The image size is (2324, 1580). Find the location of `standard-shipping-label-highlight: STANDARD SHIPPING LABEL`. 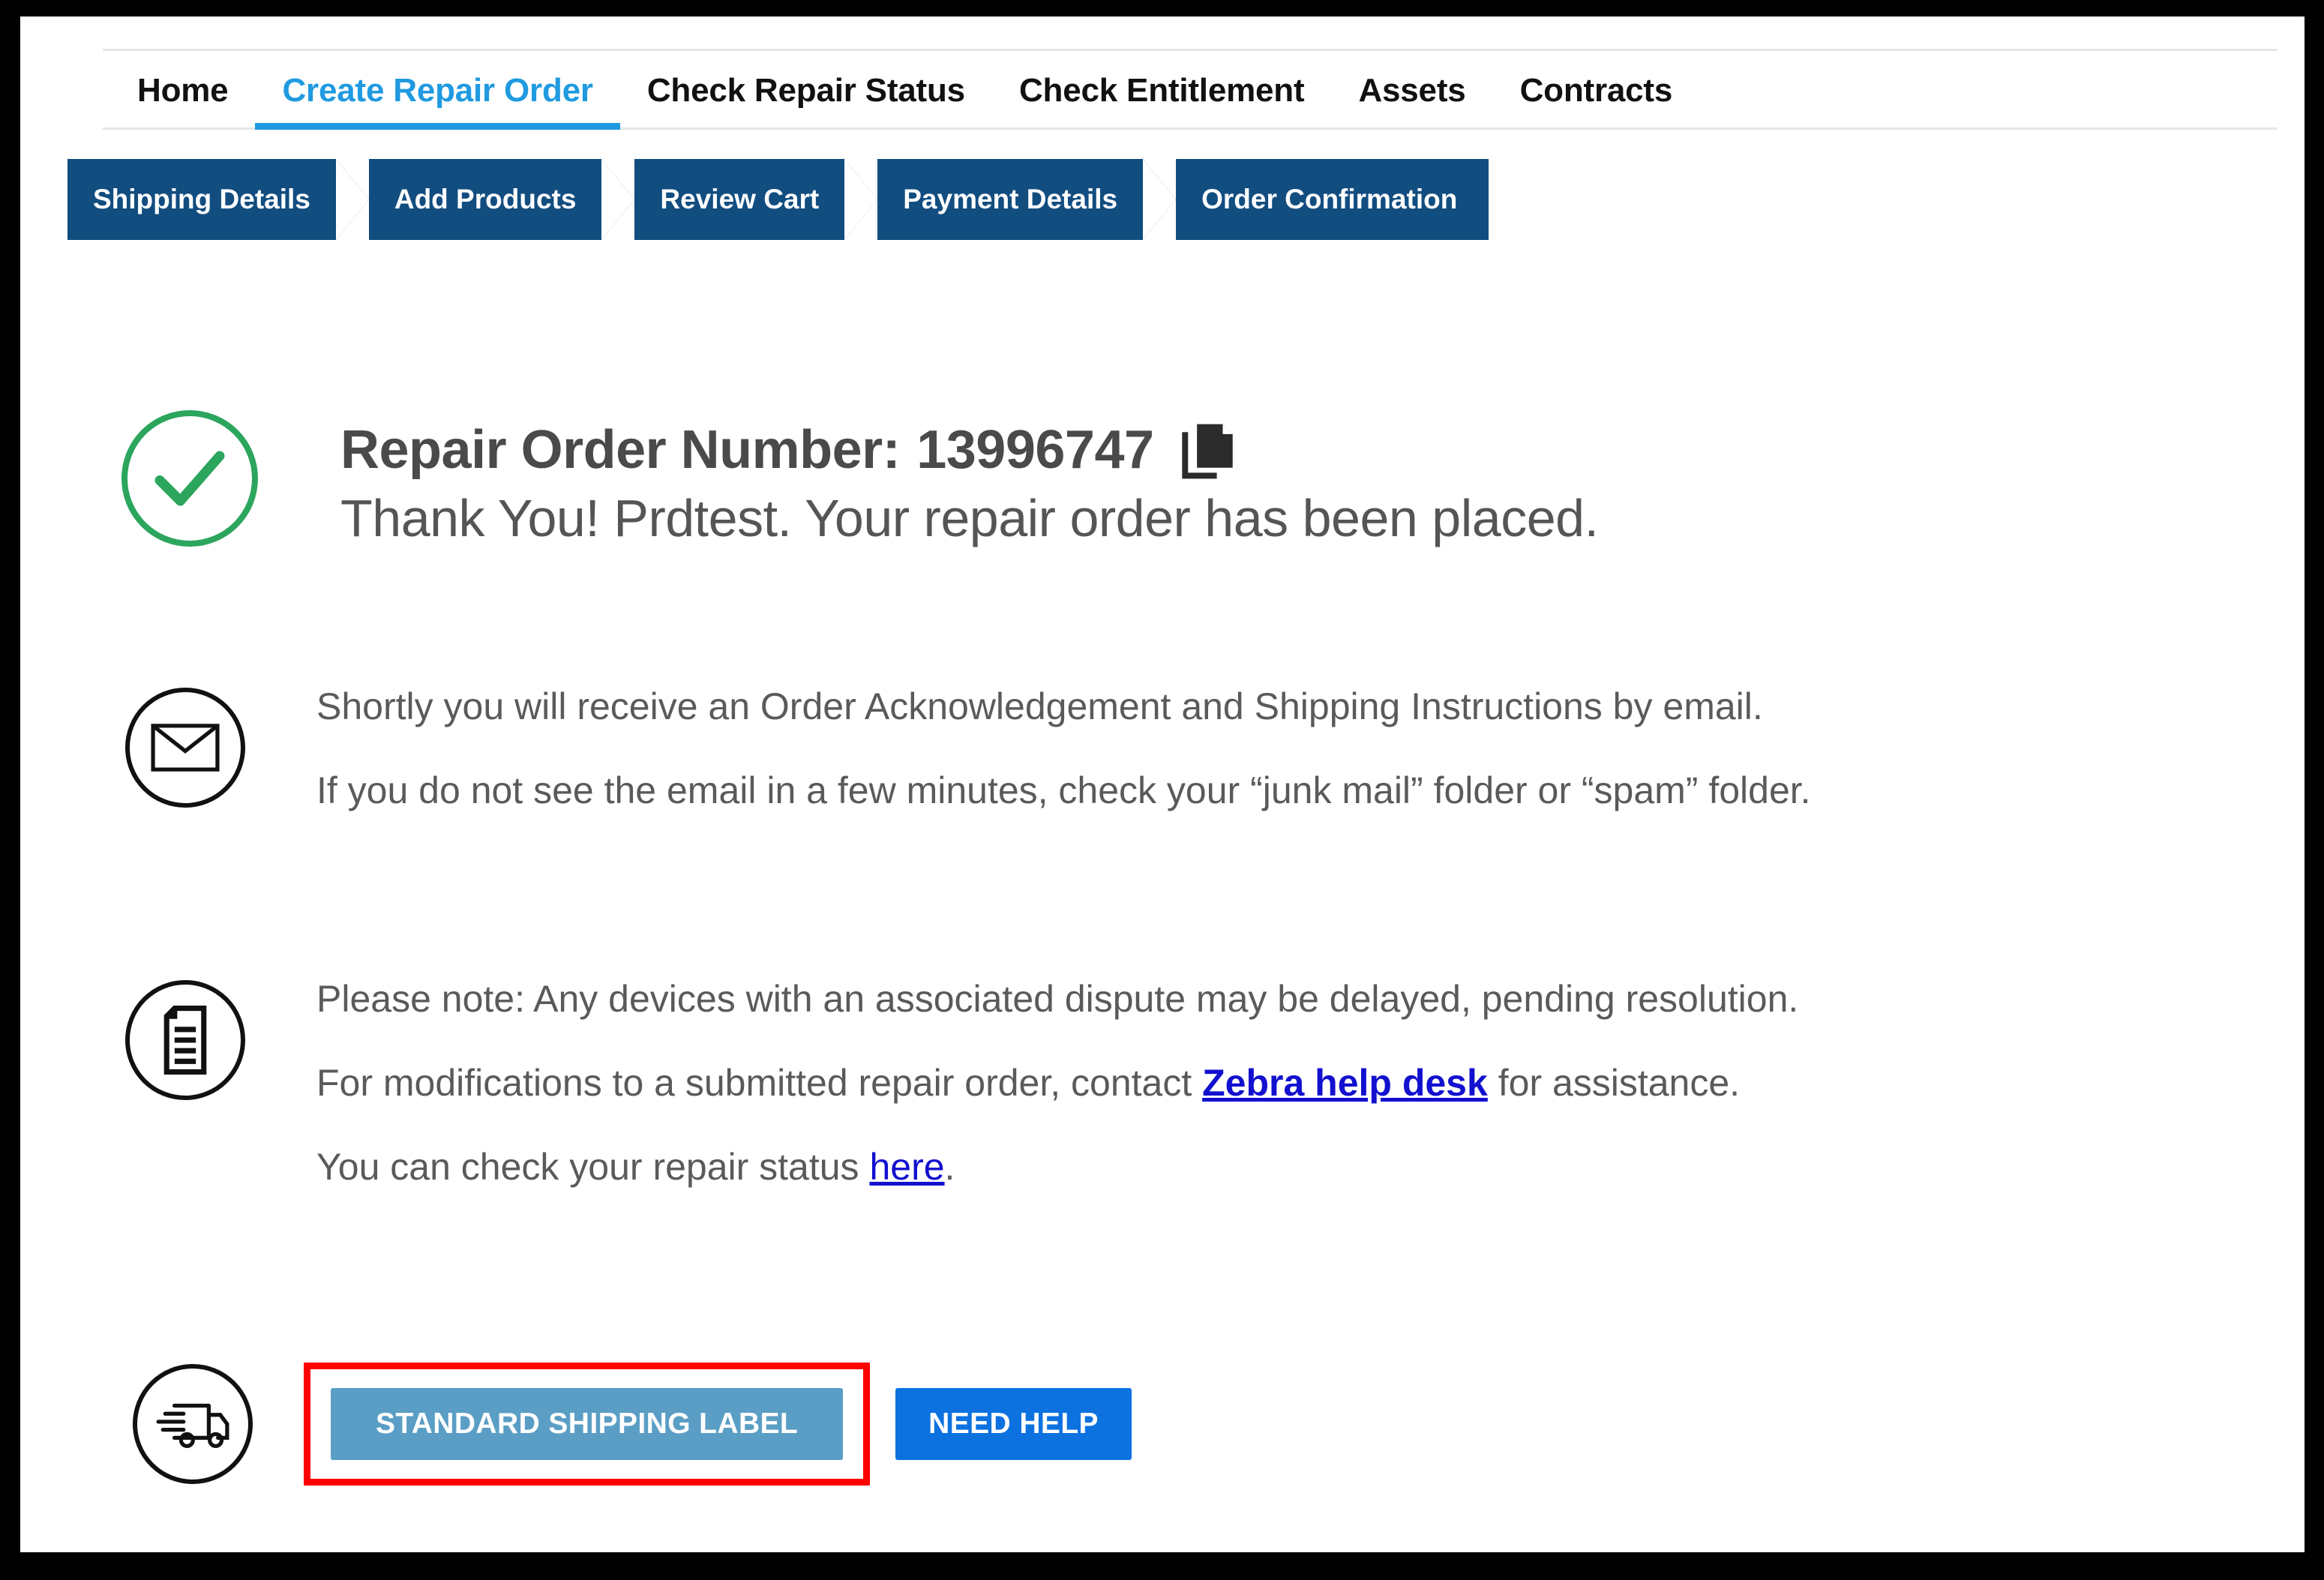

standard-shipping-label-highlight: STANDARD SHIPPING LABEL is located at coordinates (587, 1424).